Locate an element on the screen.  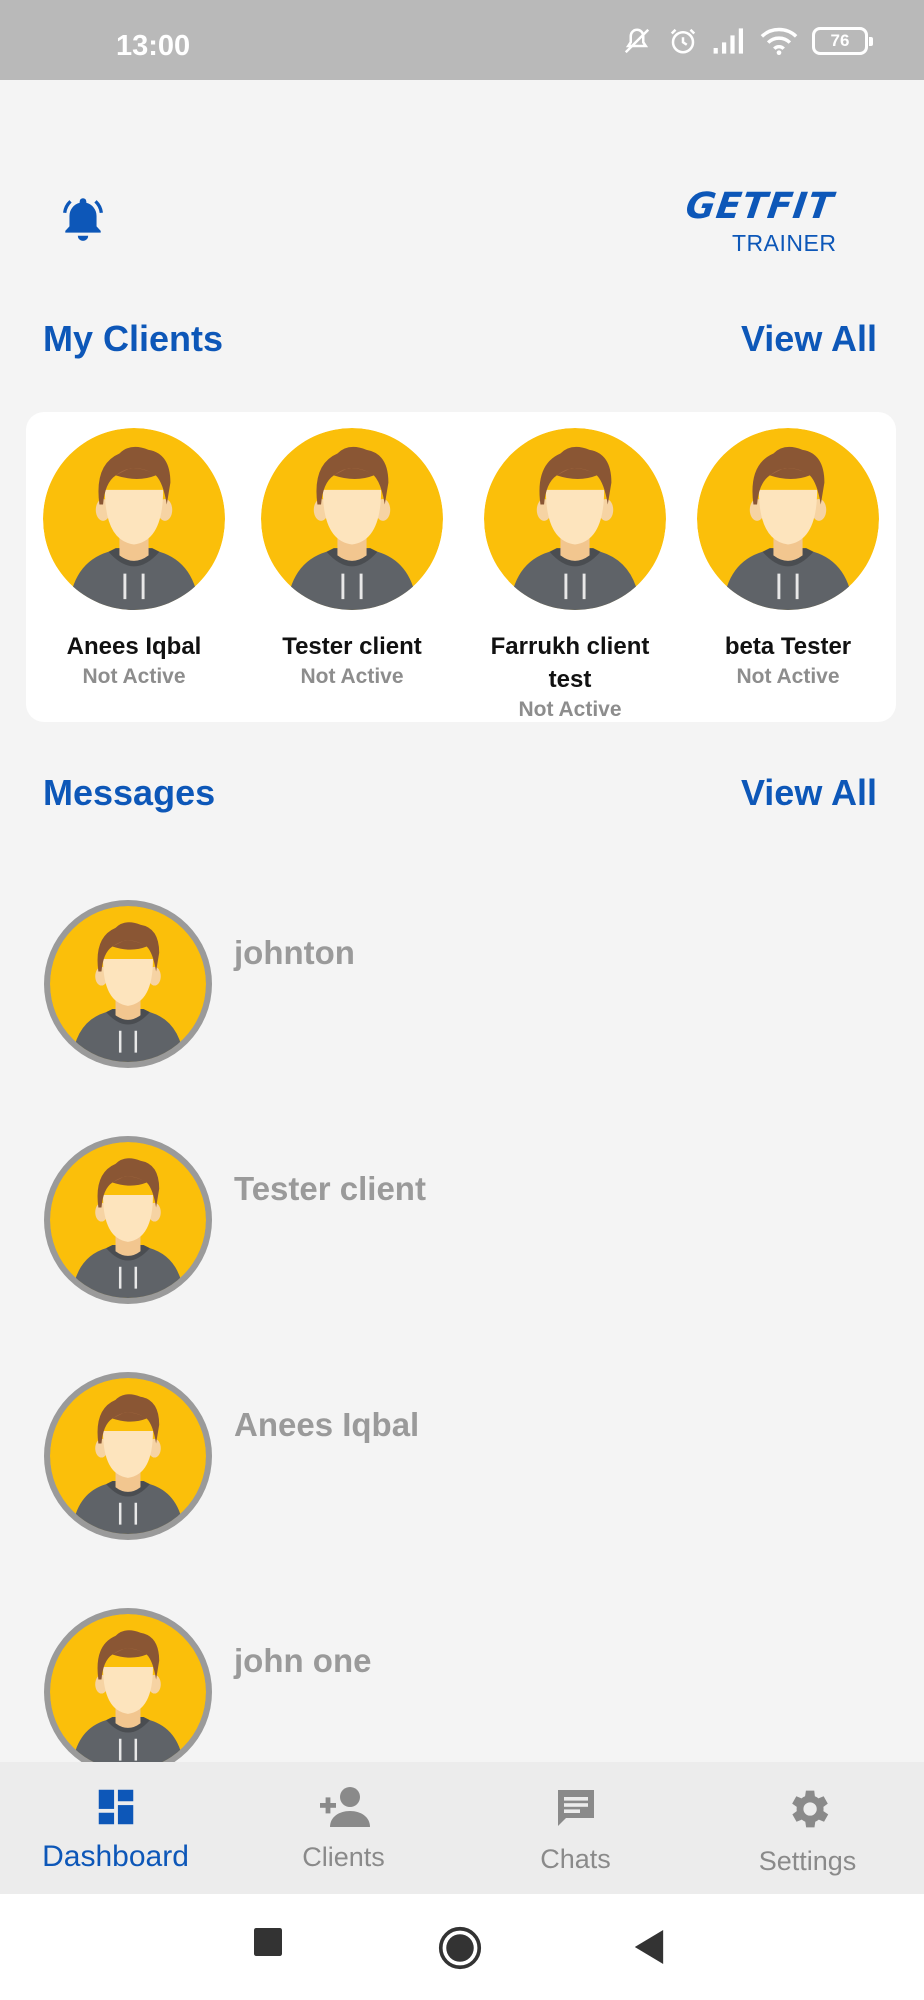
system-navigation-bar is located at coordinates (462, 1947).